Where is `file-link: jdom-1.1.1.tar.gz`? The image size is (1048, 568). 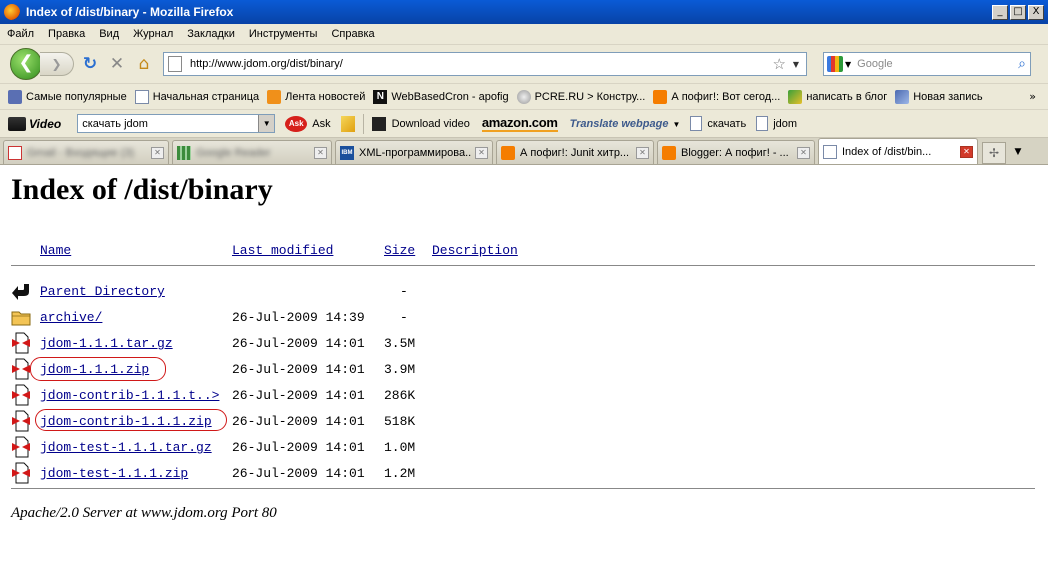
file-link: jdom-1.1.1.tar.gz is located at coordinates (106, 343).